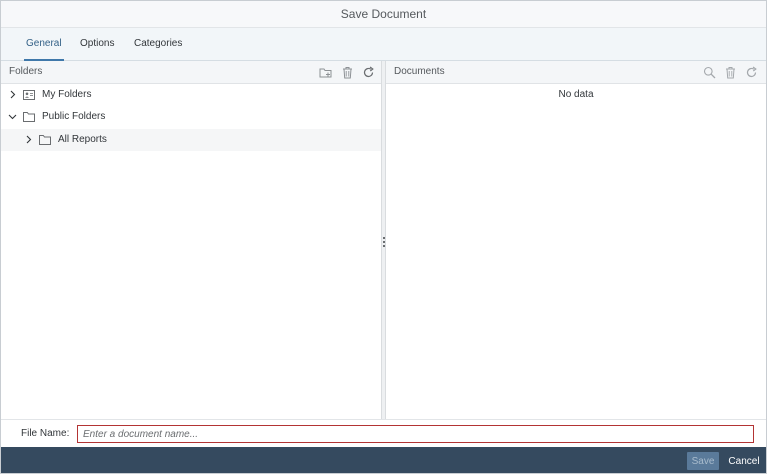 The height and width of the screenshot is (474, 767). What do you see at coordinates (383, 44) in the screenshot?
I see `tab-bar: General Options Categories` at bounding box center [383, 44].